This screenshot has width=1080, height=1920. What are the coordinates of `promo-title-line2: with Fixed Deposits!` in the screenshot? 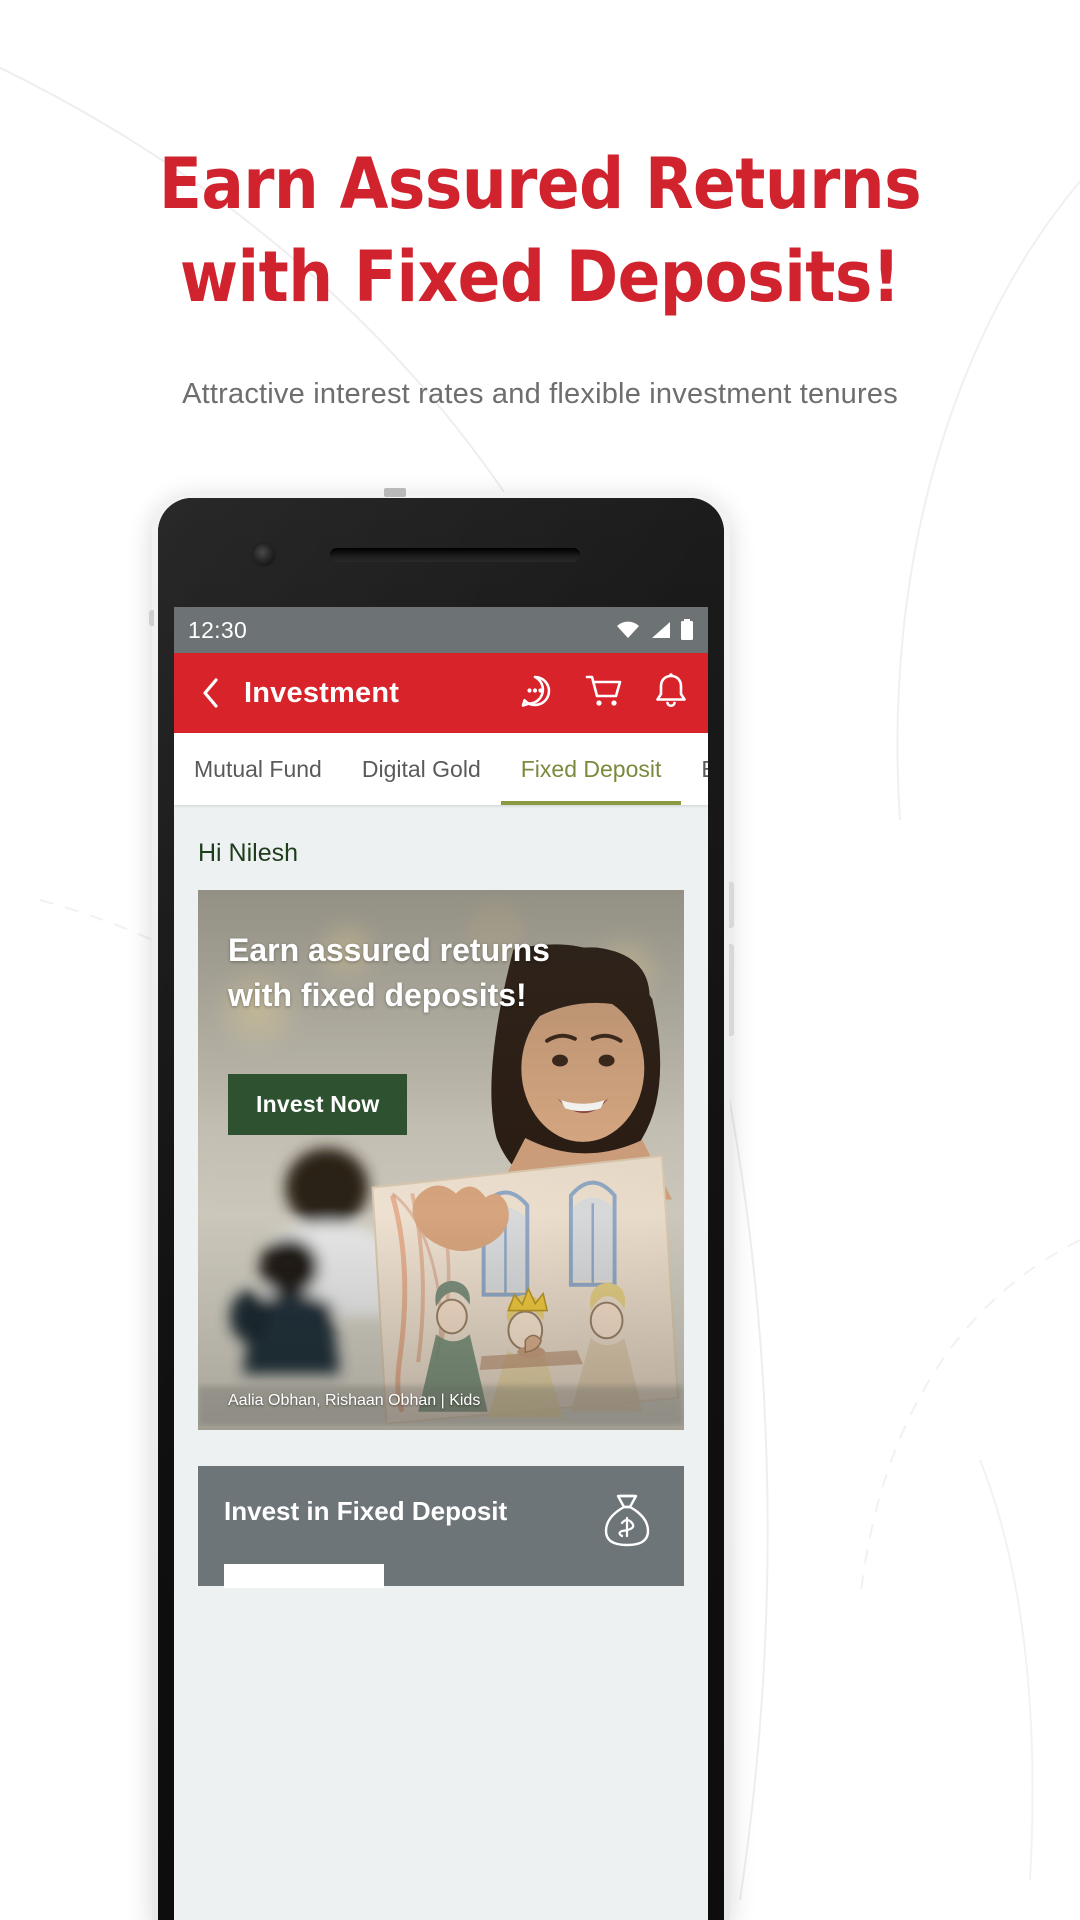 It's located at (540, 277).